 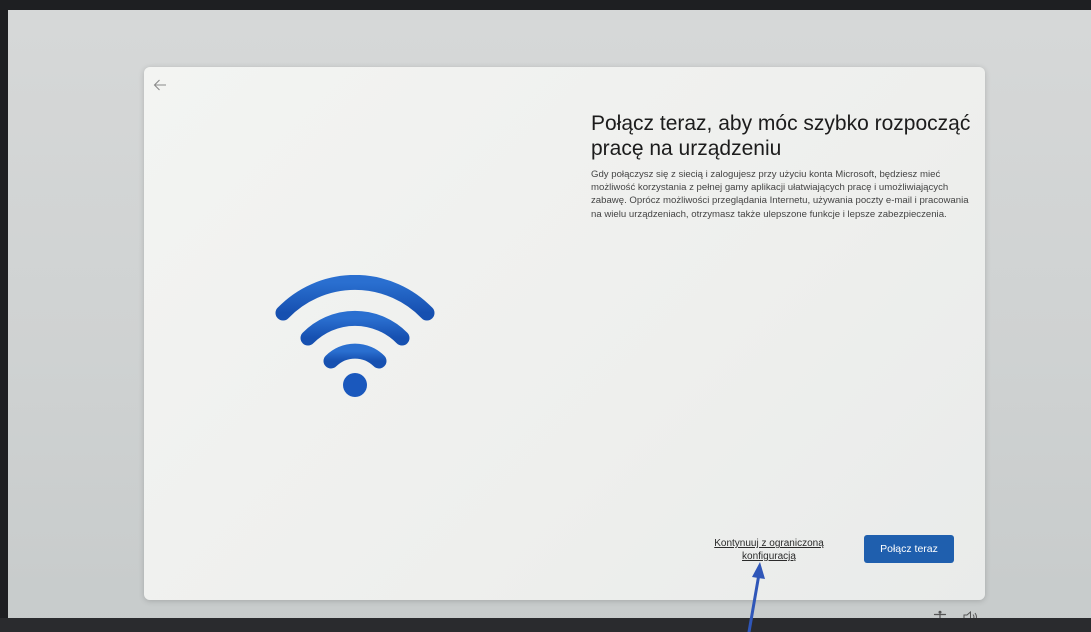 I want to click on wifi-icon, so click(x=355, y=336).